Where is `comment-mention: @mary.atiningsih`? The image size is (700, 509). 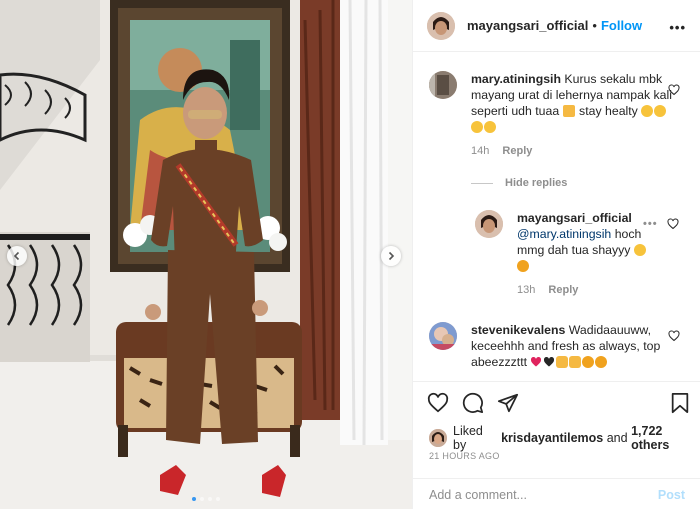
comment-mention: @mary.atiningsih is located at coordinates (564, 234).